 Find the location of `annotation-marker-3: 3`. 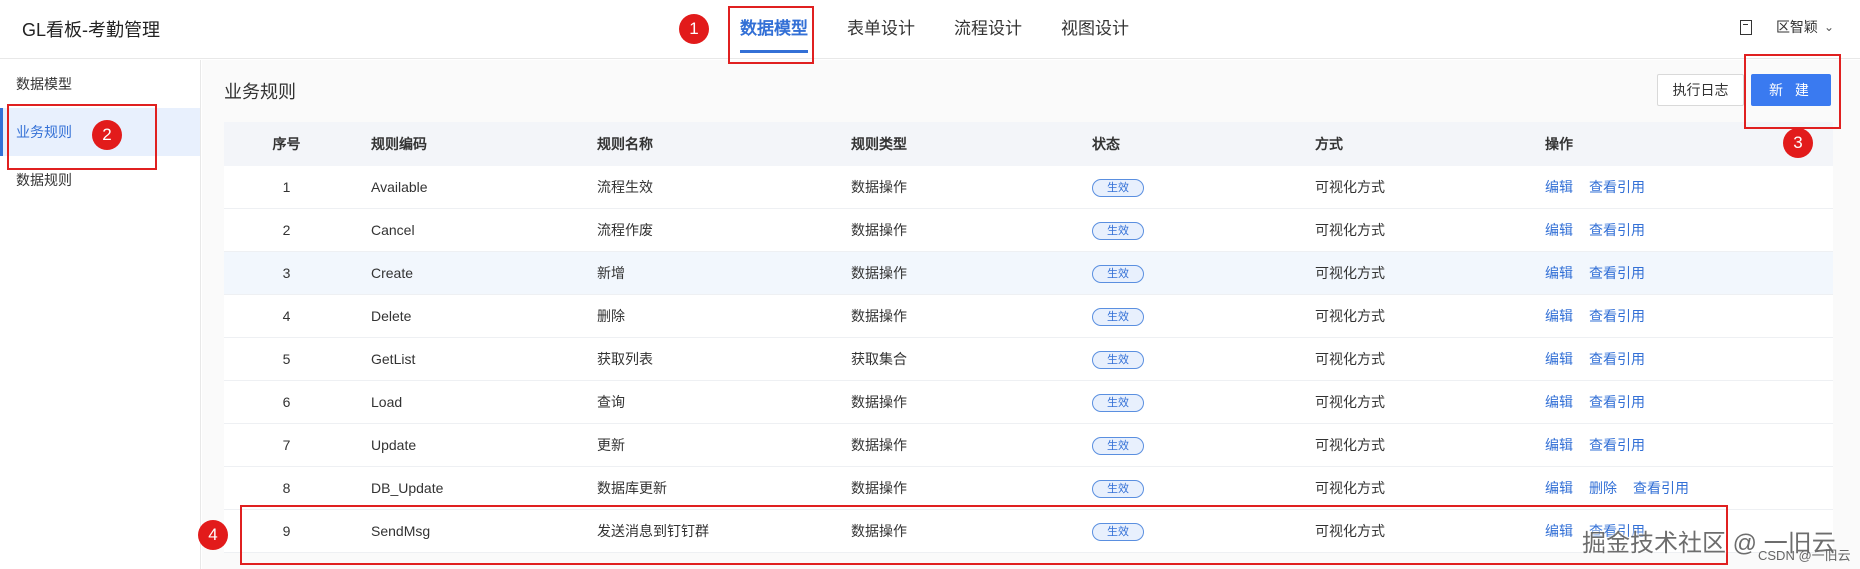

annotation-marker-3: 3 is located at coordinates (1798, 143).